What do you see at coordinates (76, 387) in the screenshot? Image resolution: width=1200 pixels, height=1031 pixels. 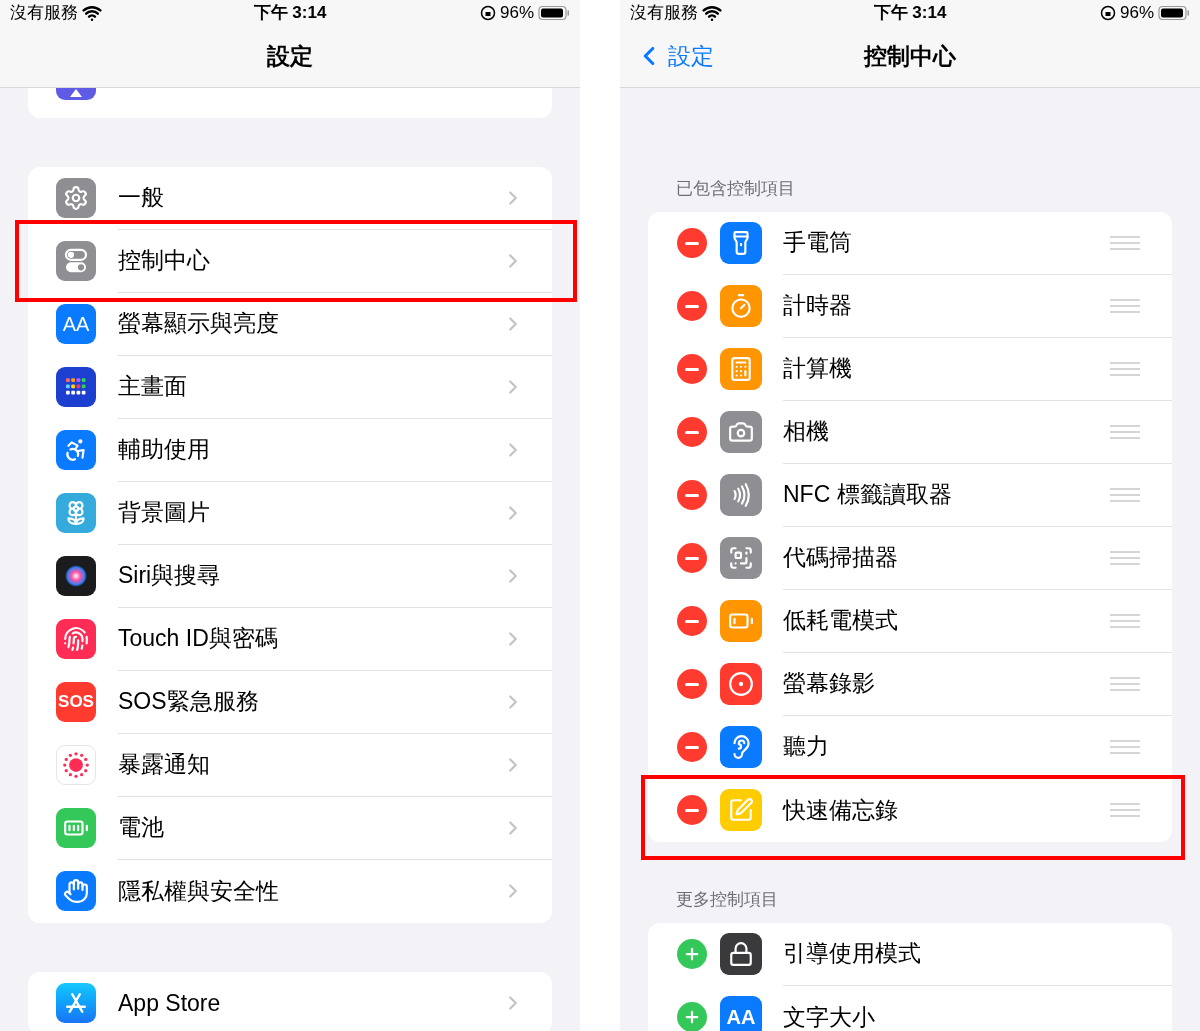 I see `app-grid-icon` at bounding box center [76, 387].